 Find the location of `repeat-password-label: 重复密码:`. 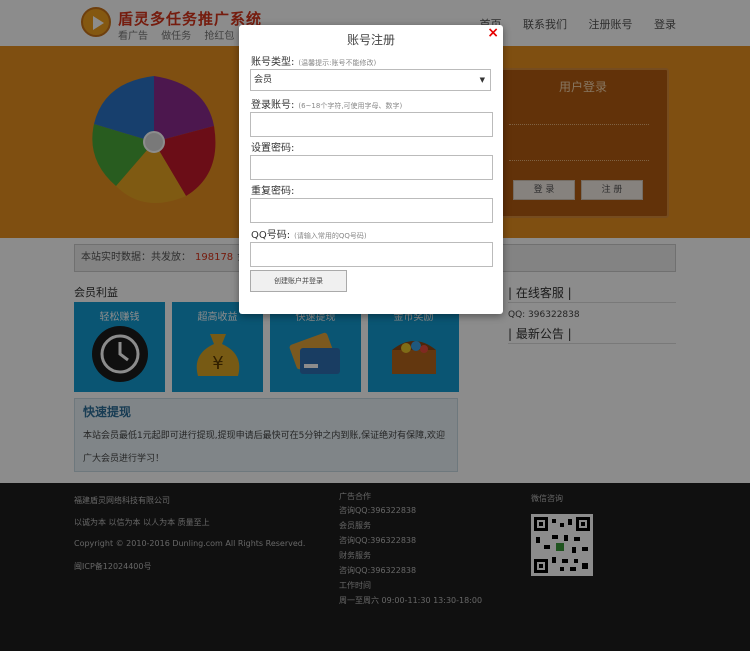

repeat-password-label: 重复密码: is located at coordinates (273, 191).